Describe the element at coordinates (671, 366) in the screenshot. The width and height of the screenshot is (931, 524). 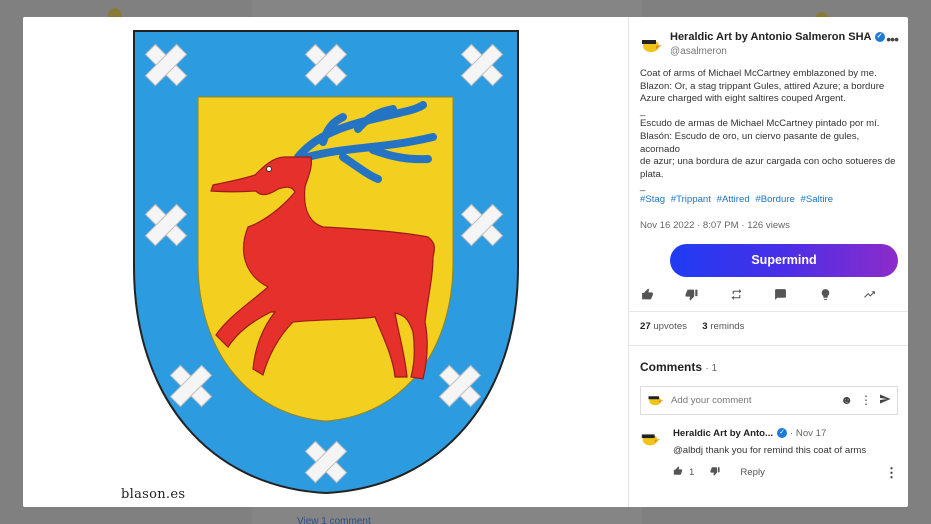
I see `comments-title: Comments` at that location.